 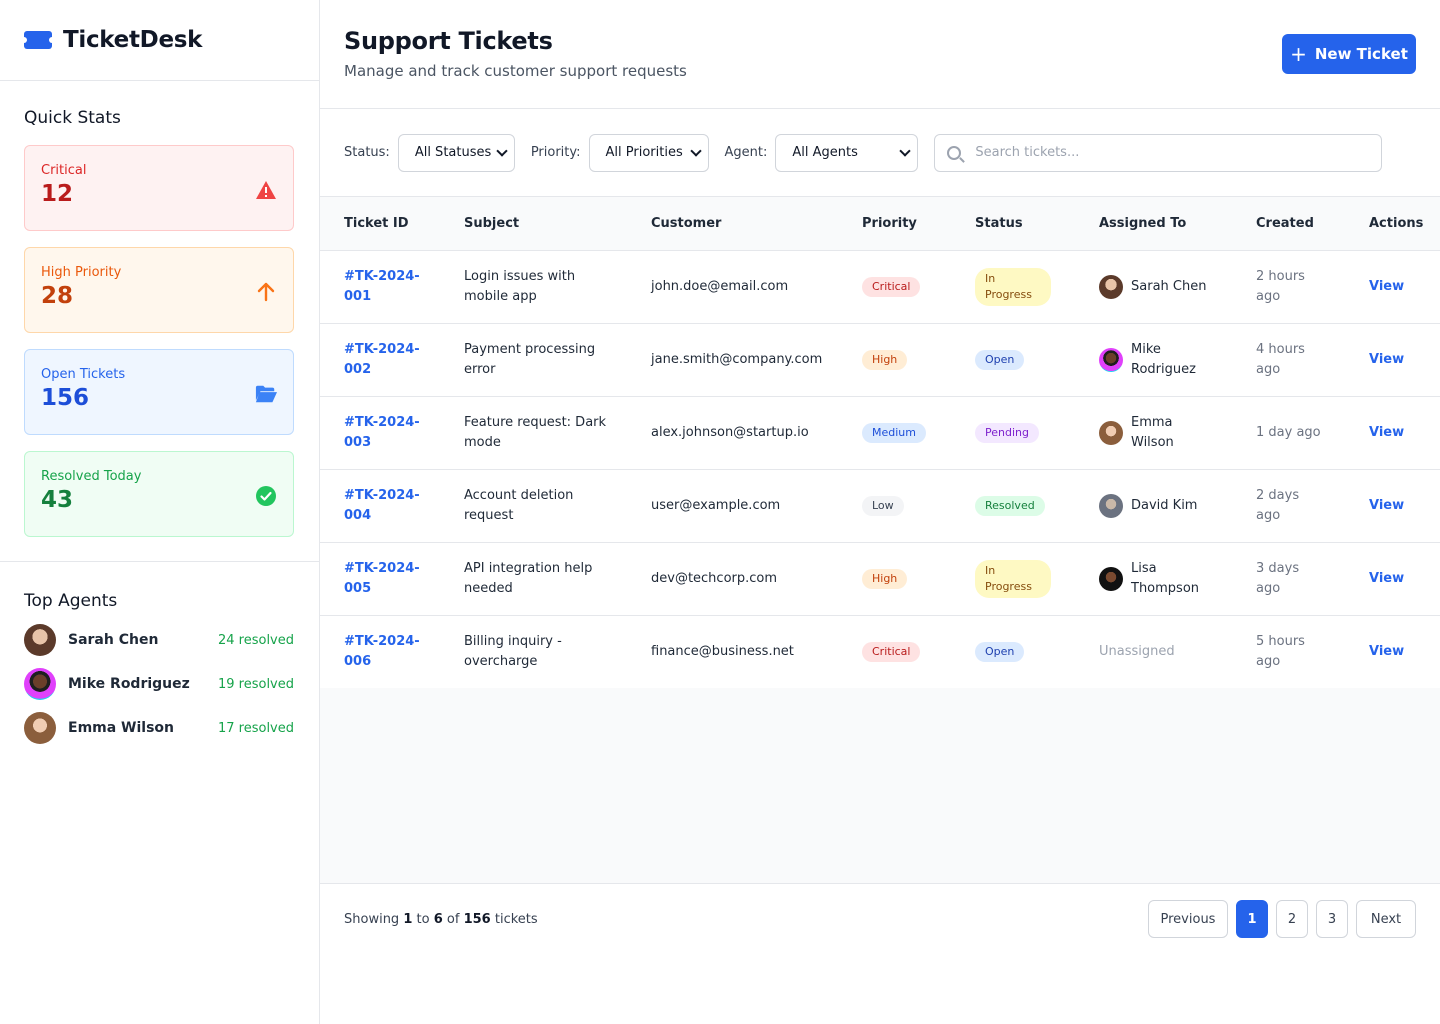 What do you see at coordinates (885, 359) in the screenshot?
I see `priority-badge: High` at bounding box center [885, 359].